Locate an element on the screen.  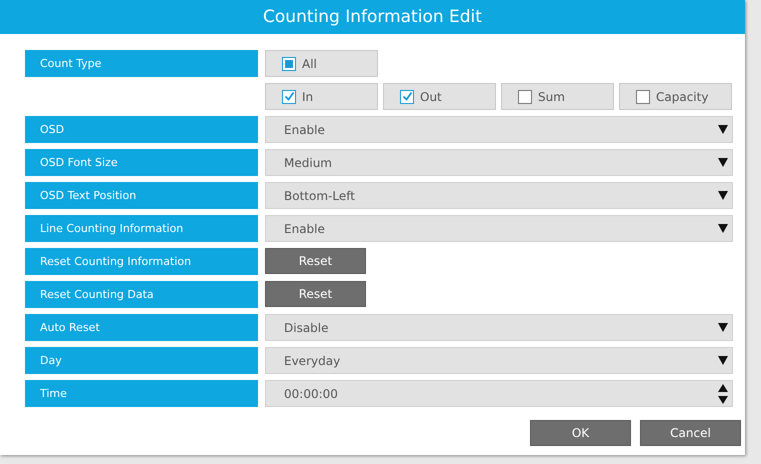
dropdown: Bottom-Left is located at coordinates (499, 195).